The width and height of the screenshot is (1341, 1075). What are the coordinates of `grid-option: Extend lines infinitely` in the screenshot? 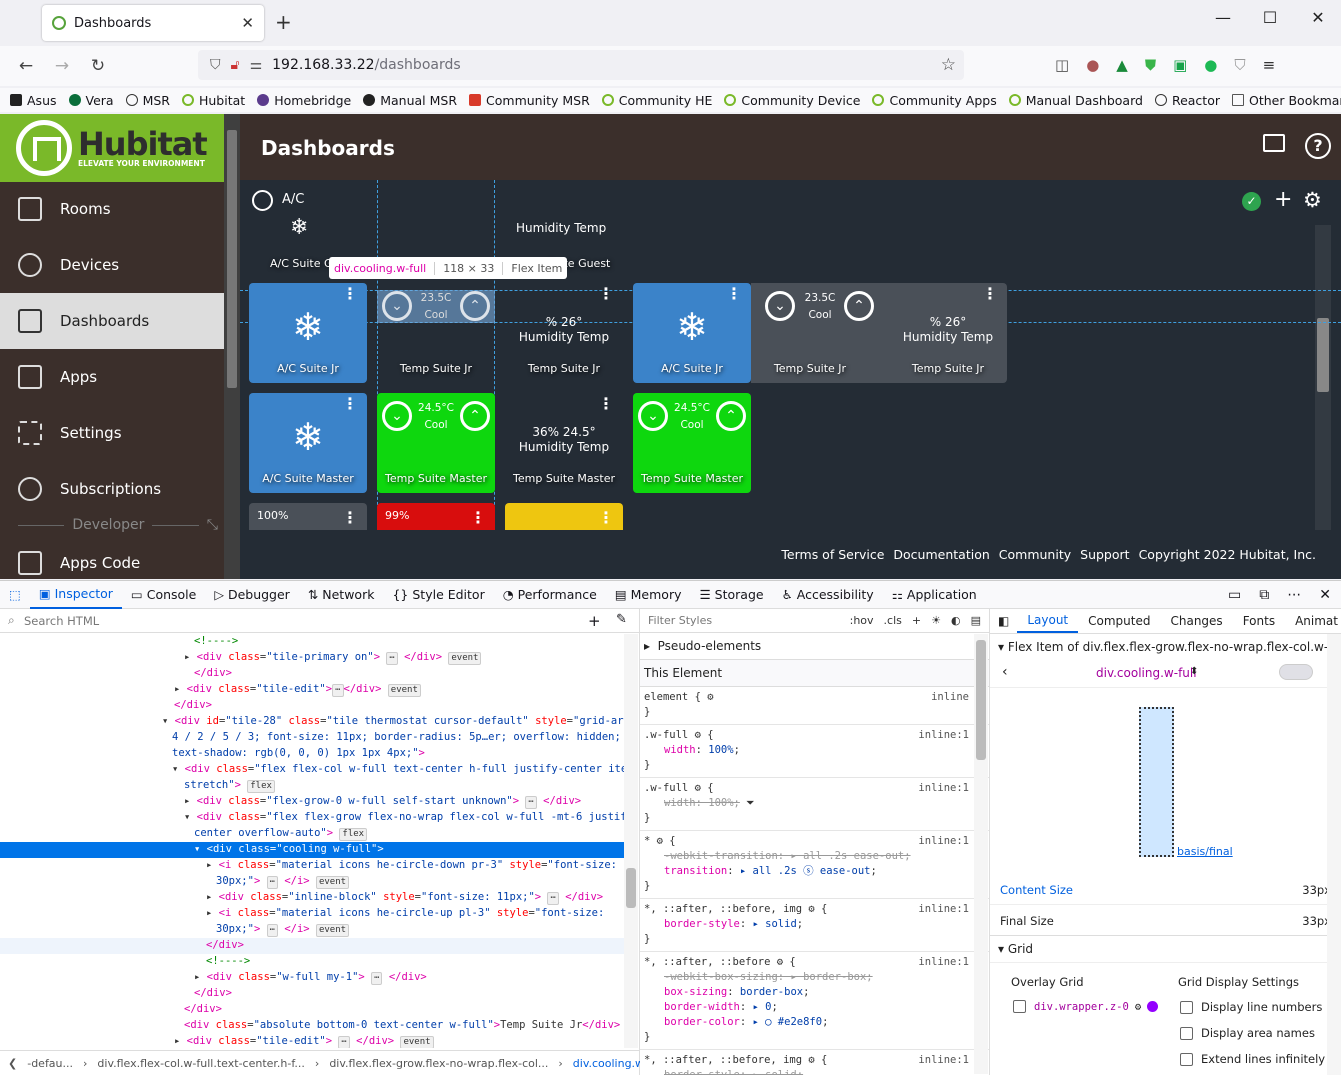 It's located at (1252, 1059).